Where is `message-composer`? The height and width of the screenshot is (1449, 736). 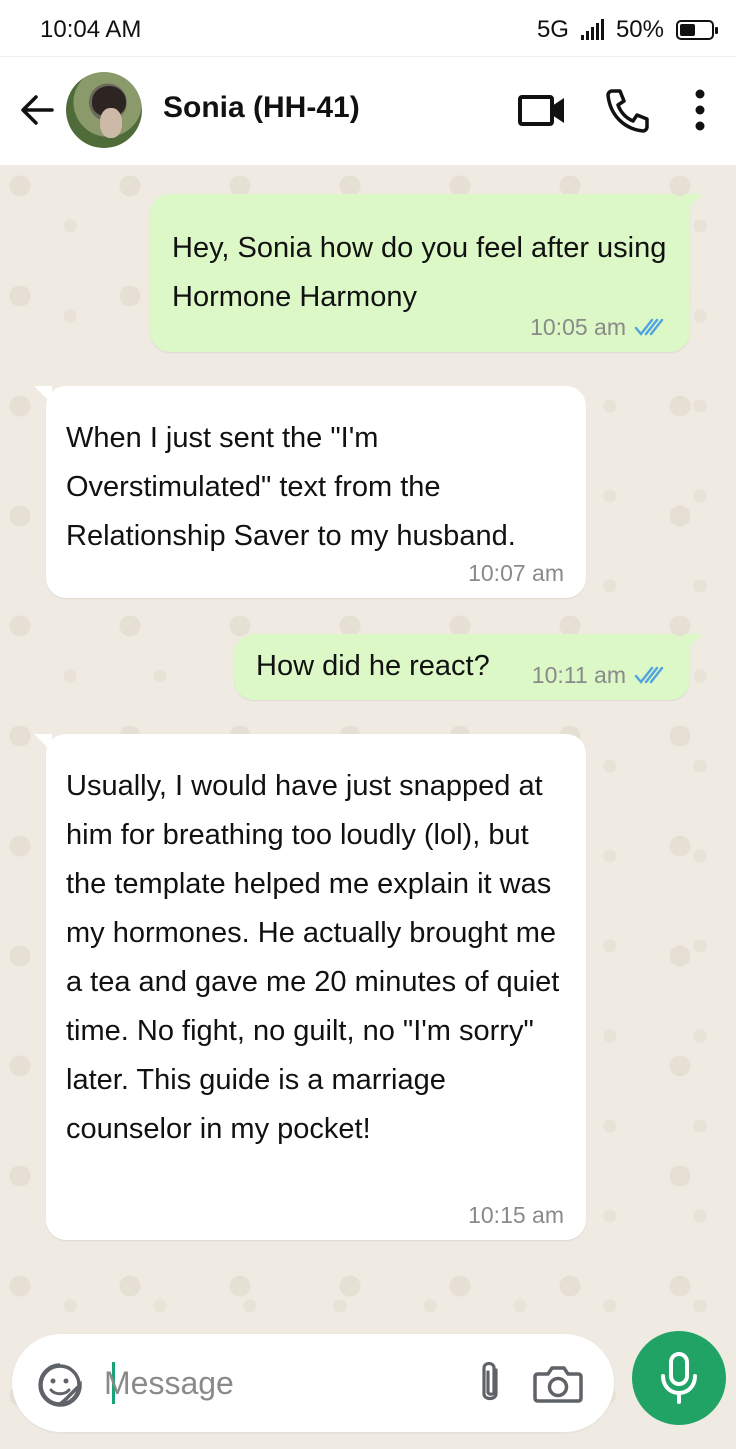 message-composer is located at coordinates (313, 1383).